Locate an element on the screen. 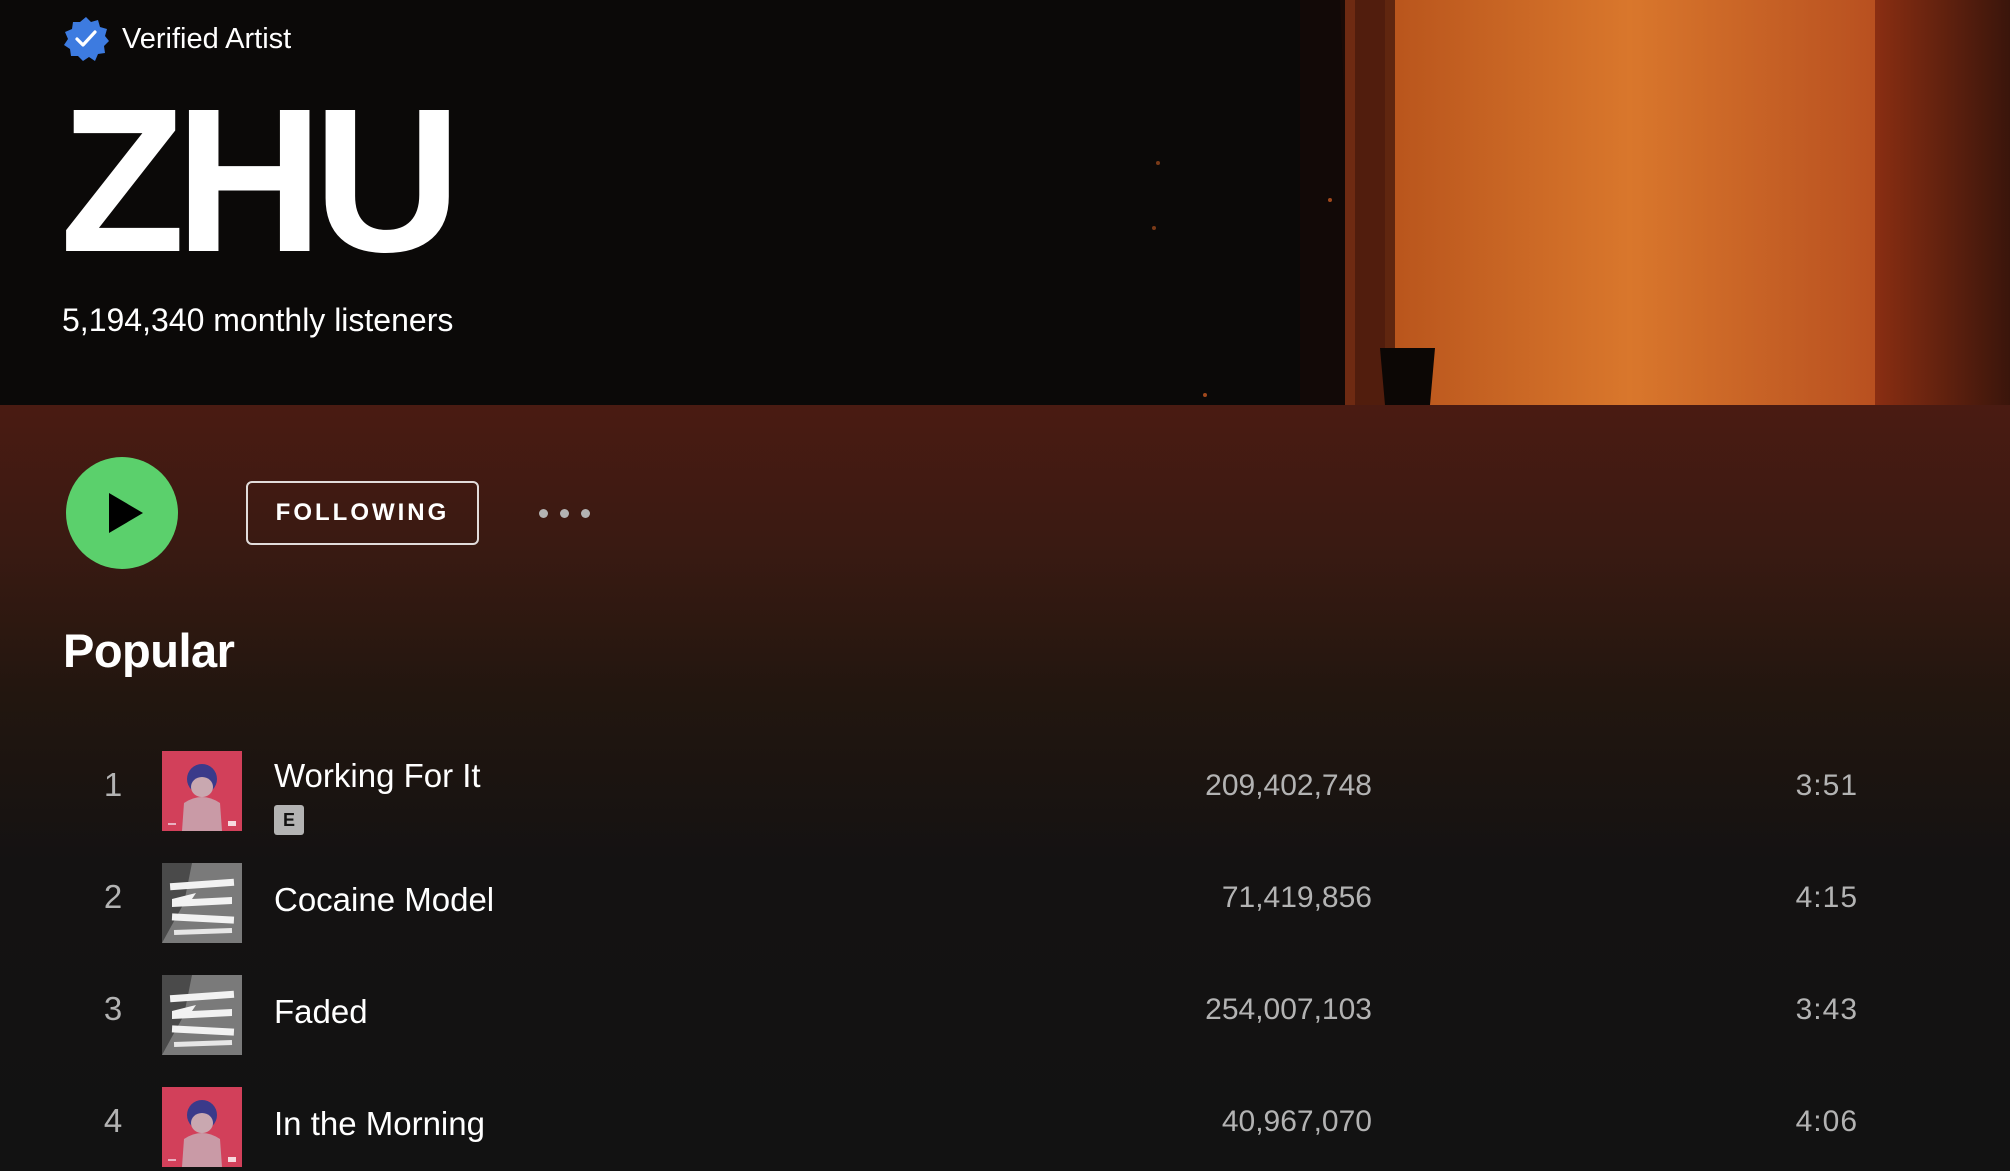 This screenshot has height=1171, width=2010. track-title: Faded is located at coordinates (321, 1012).